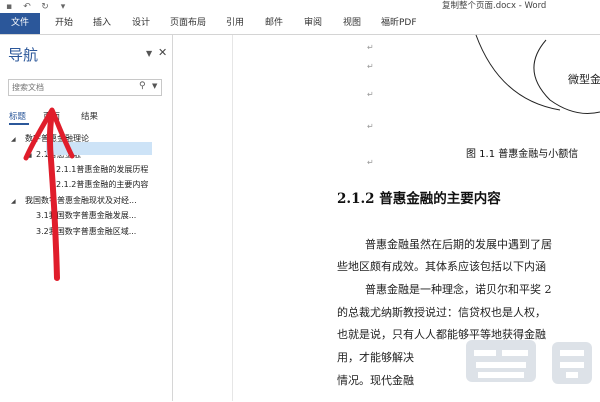  What do you see at coordinates (518, 72) in the screenshot?
I see `diagram-arc-outer` at bounding box center [518, 72].